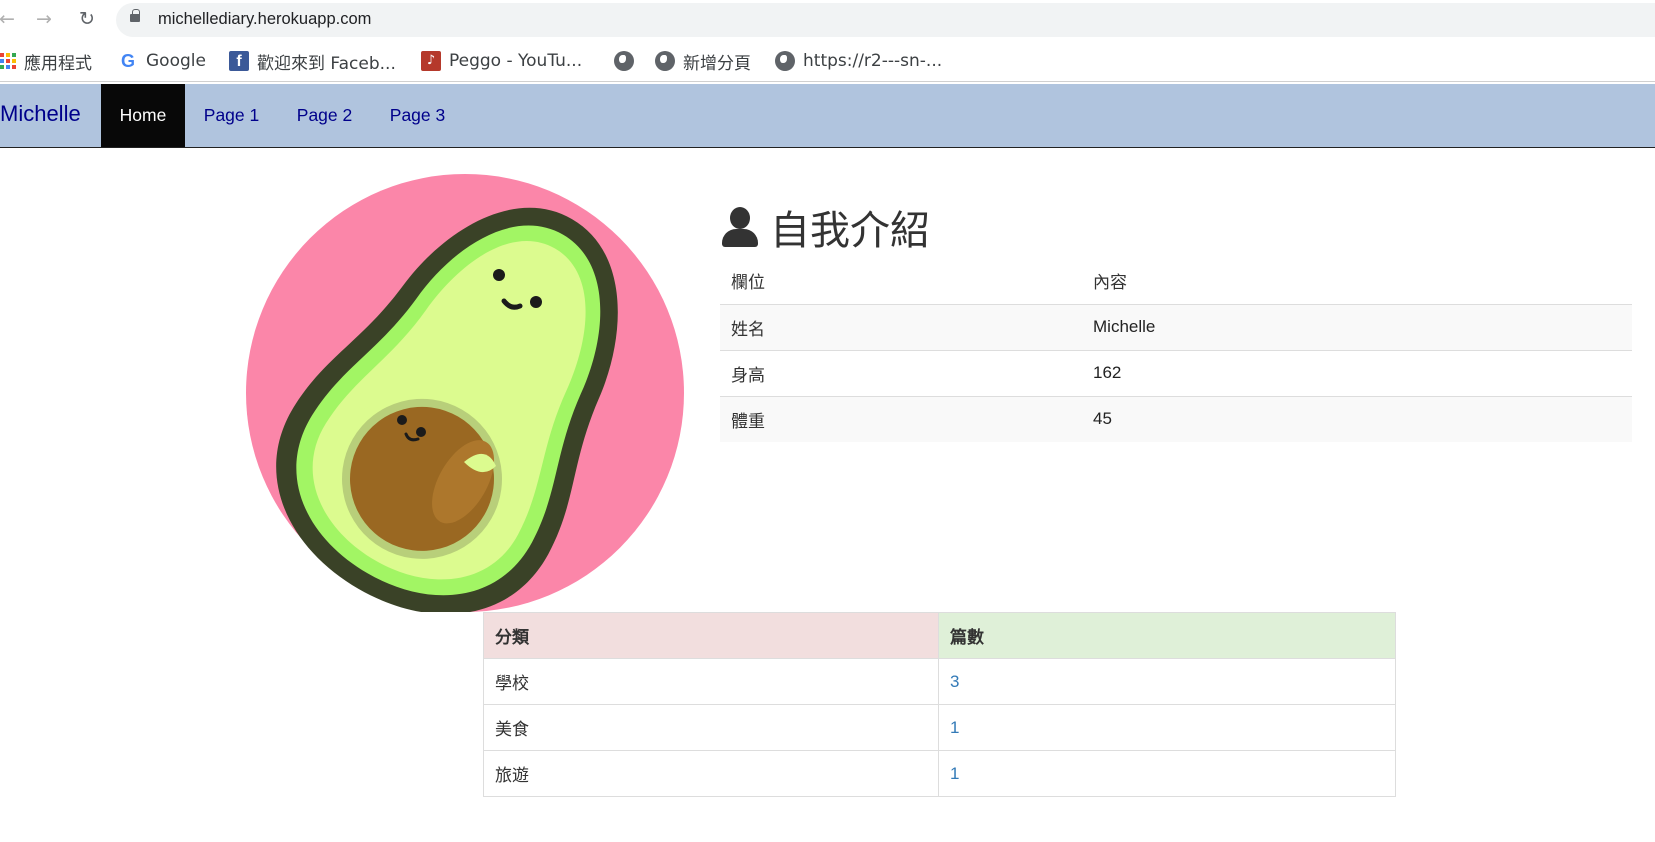 The height and width of the screenshot is (842, 1655). I want to click on bookmark-globe, so click(628, 61).